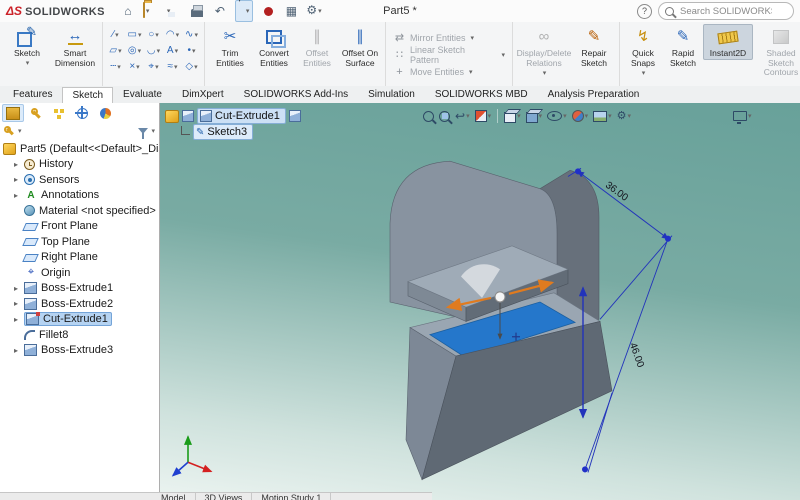 The height and width of the screenshot is (500, 800). I want to click on filter-funnel-icon, so click(143, 133).